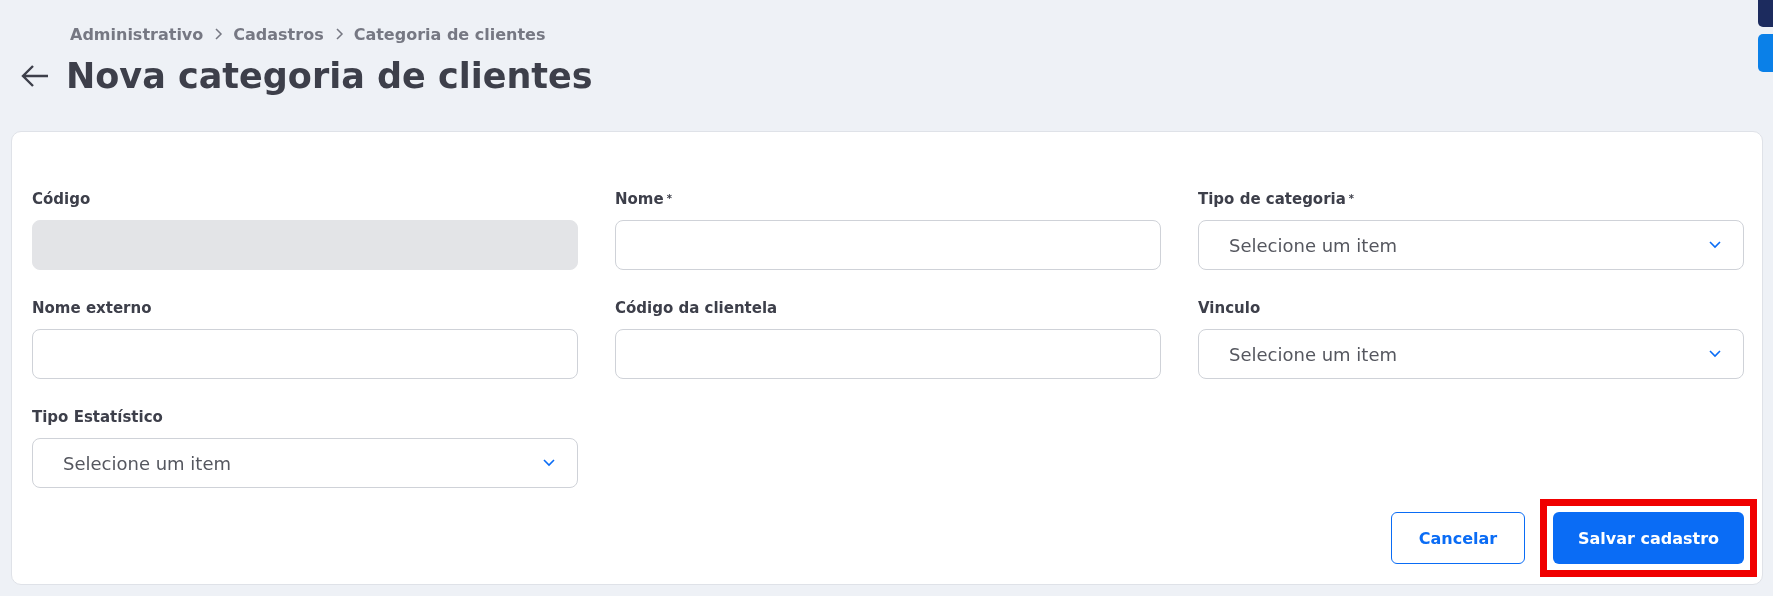 The width and height of the screenshot is (1773, 596). I want to click on breadcrumb-link: Categoria de clientes, so click(449, 34).